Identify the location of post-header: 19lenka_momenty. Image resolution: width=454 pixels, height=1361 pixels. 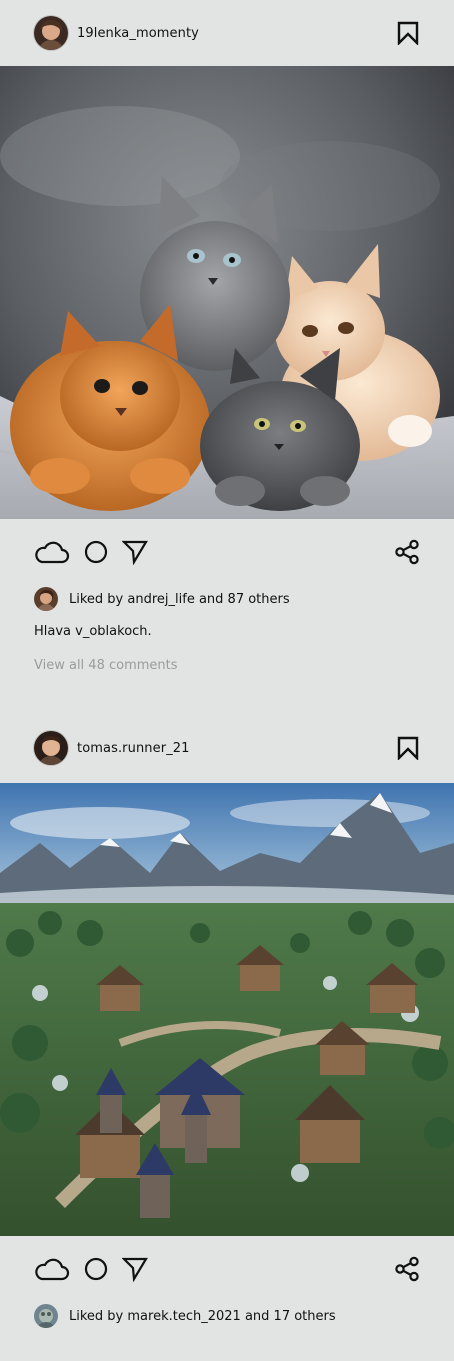
(227, 33).